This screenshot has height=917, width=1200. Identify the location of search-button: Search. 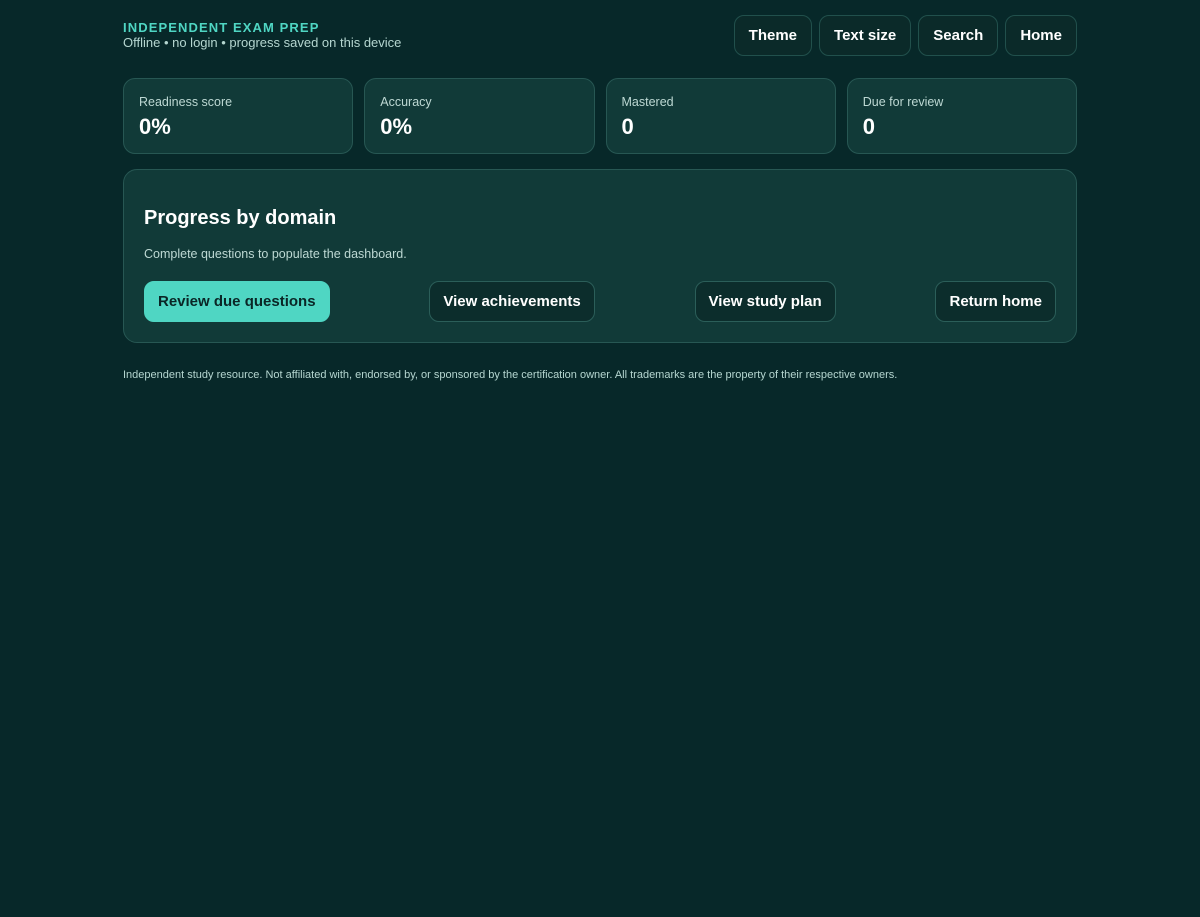
(958, 35).